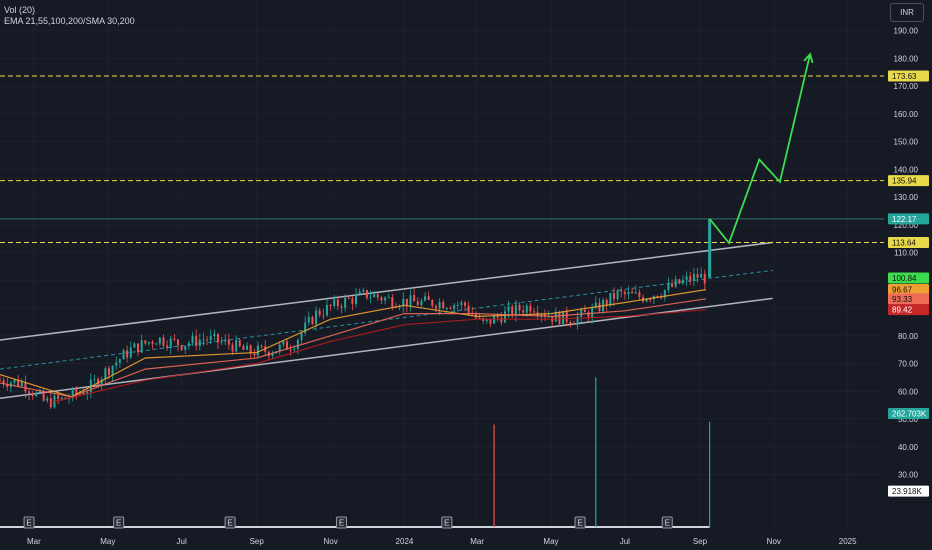  What do you see at coordinates (904, 242) in the screenshot?
I see `price-label-text: 113.64` at bounding box center [904, 242].